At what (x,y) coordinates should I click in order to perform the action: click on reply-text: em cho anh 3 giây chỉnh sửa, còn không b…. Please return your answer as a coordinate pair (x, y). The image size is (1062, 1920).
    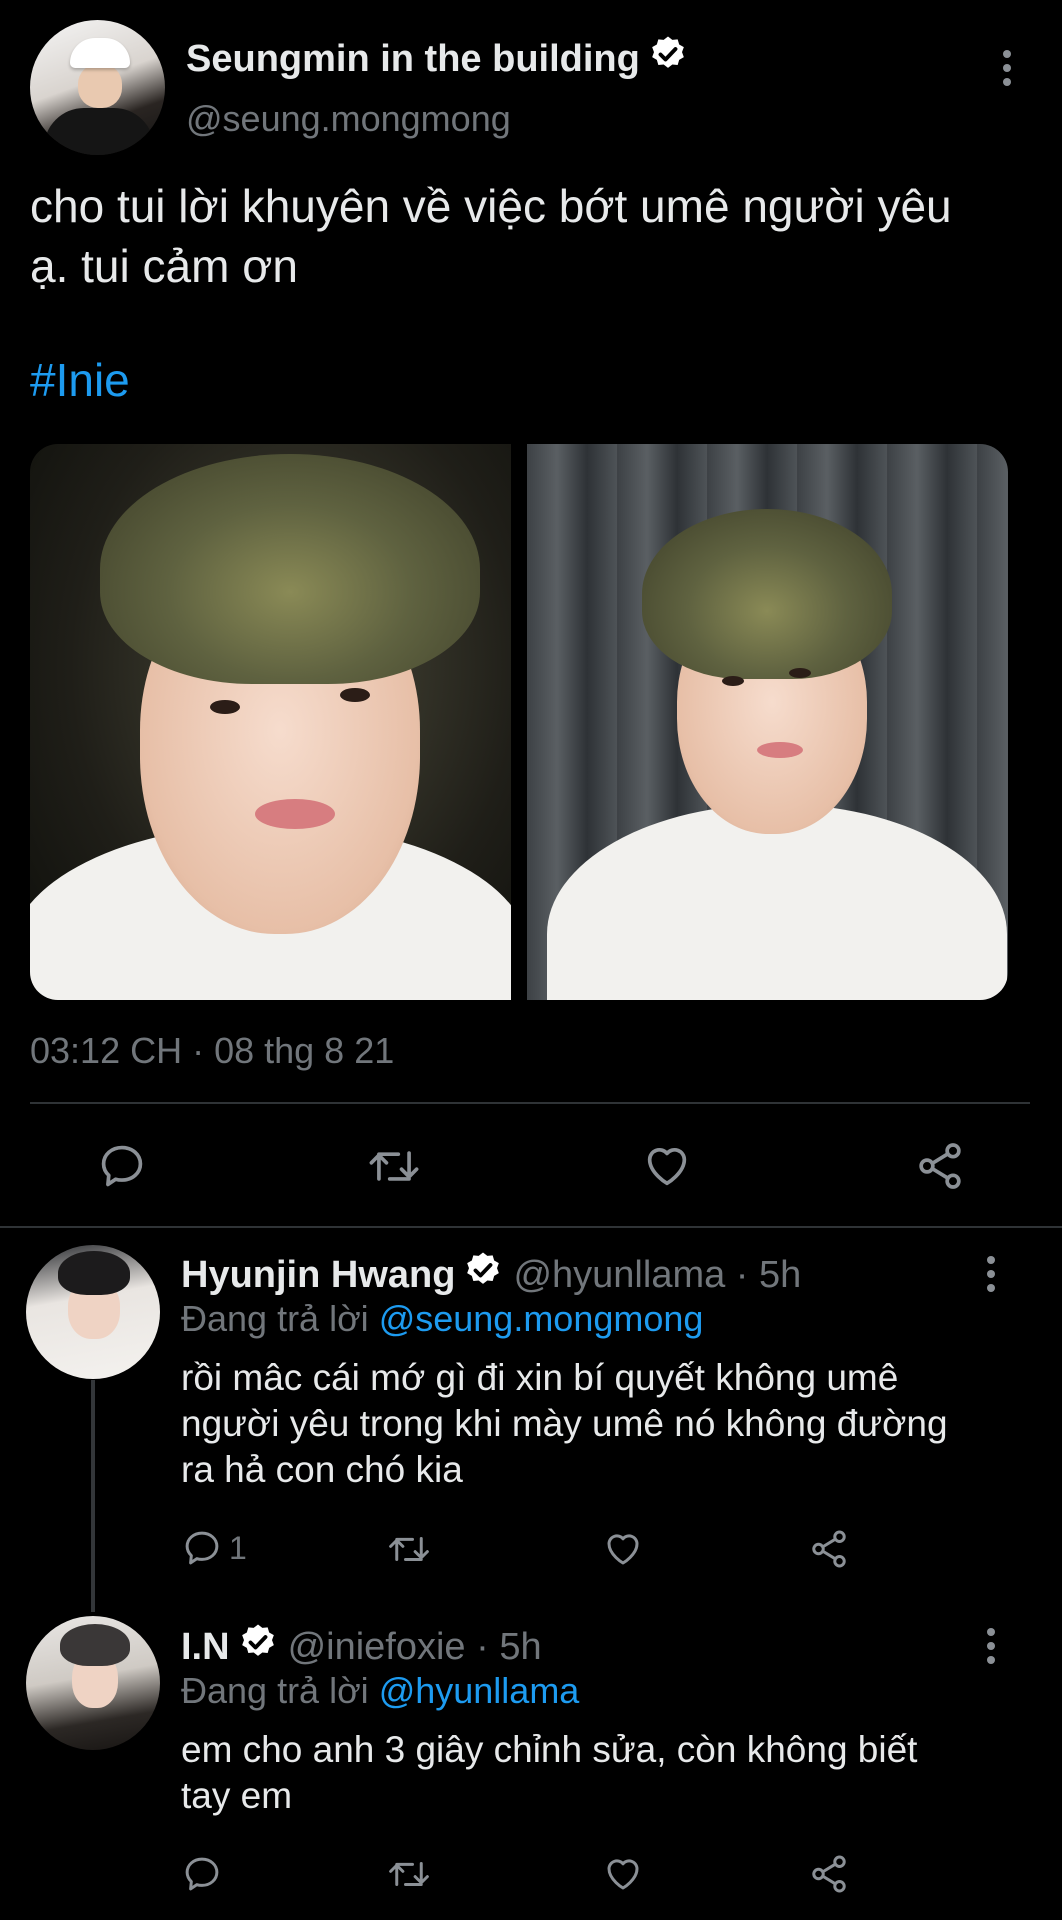
    Looking at the image, I should click on (549, 1772).